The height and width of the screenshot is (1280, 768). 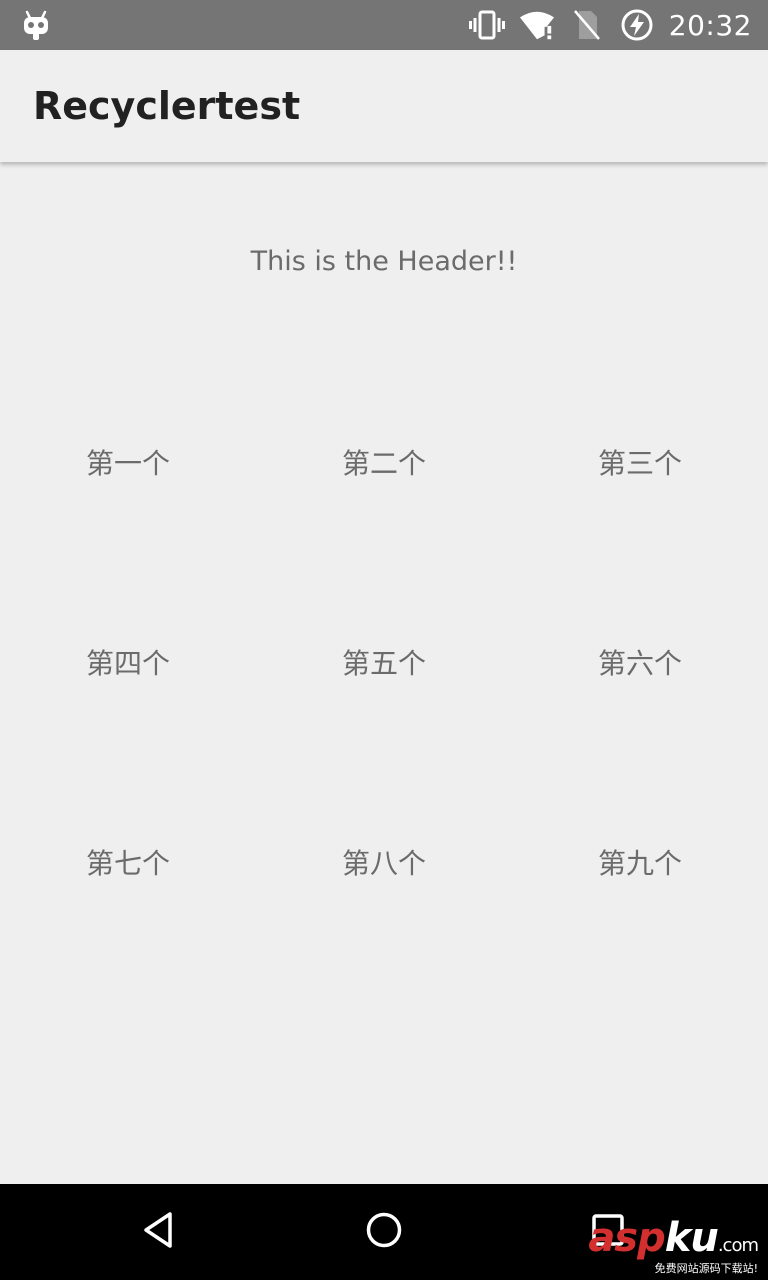 I want to click on watermark-tagline: 免费网站源码下载站!, so click(x=706, y=1268).